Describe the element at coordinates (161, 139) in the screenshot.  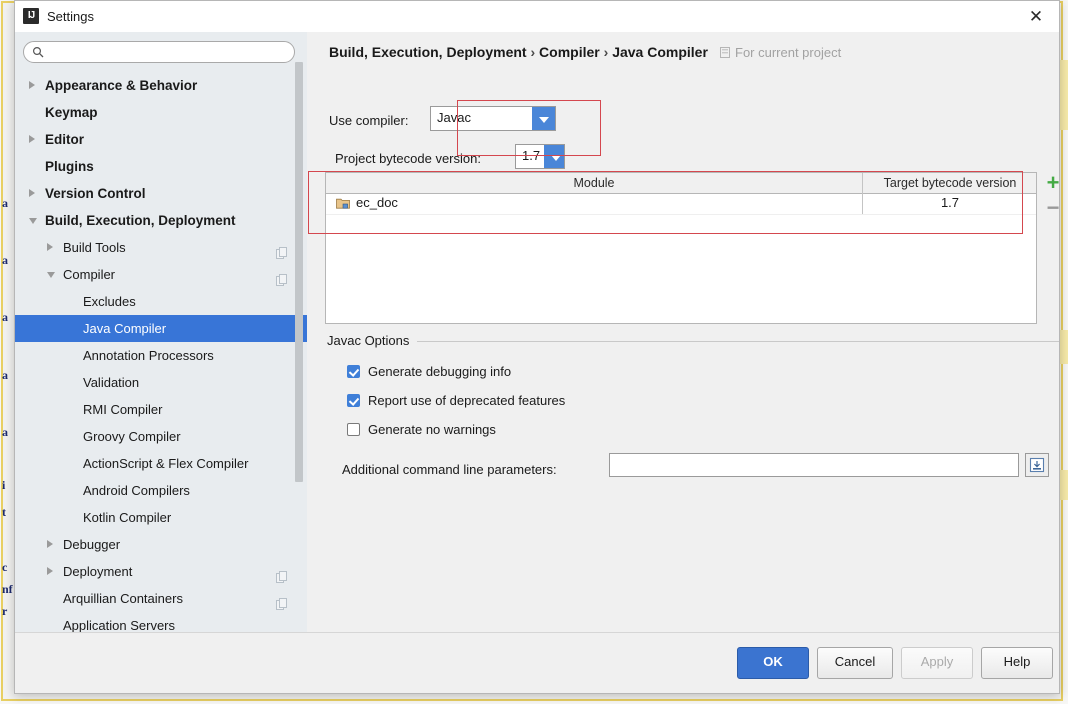
I see `sidebar-item-editor: Editor` at that location.